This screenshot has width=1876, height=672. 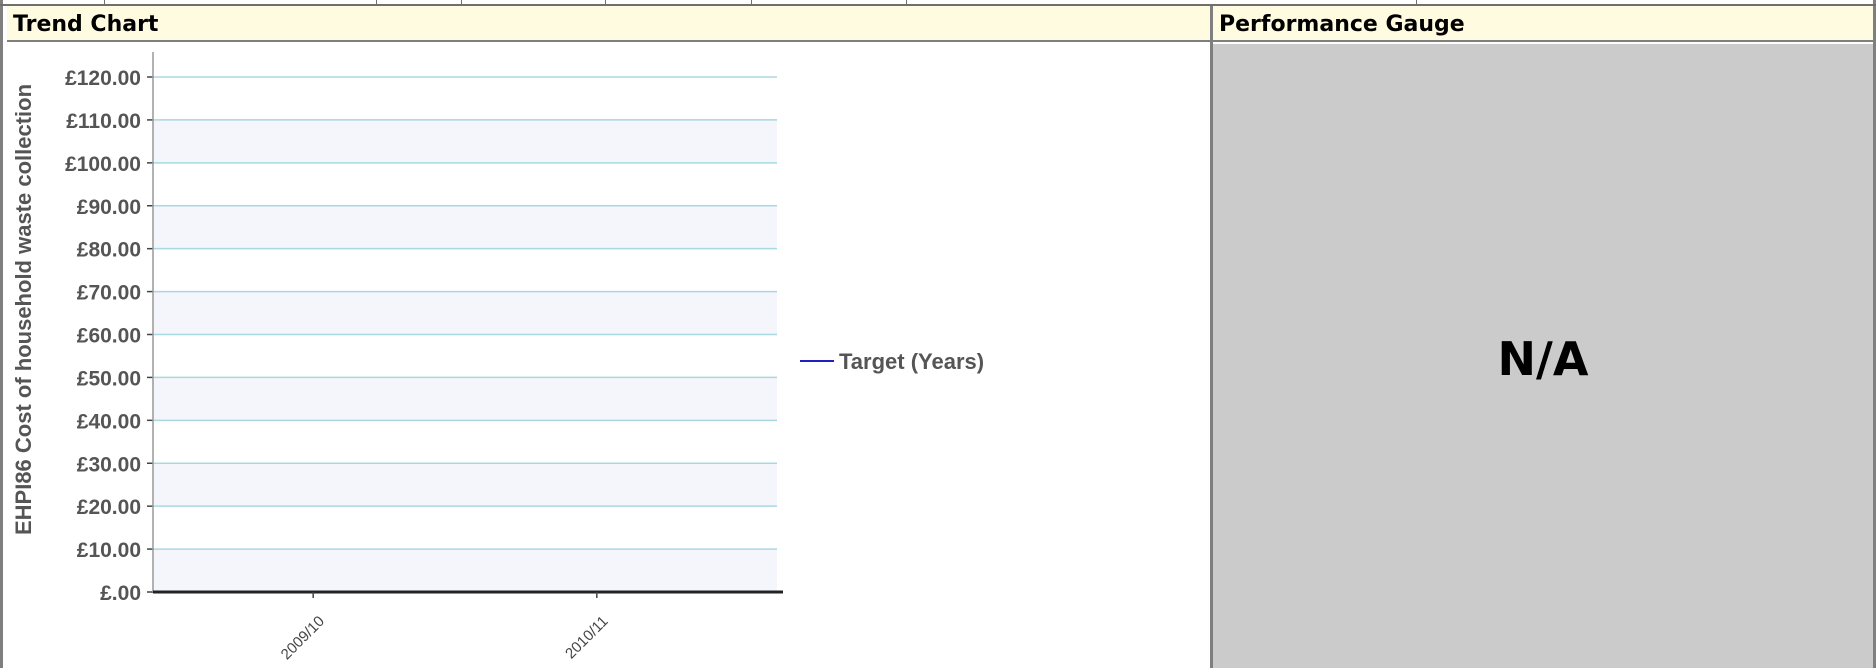 What do you see at coordinates (109, 421) in the screenshot?
I see `y-tick-label: £40.00` at bounding box center [109, 421].